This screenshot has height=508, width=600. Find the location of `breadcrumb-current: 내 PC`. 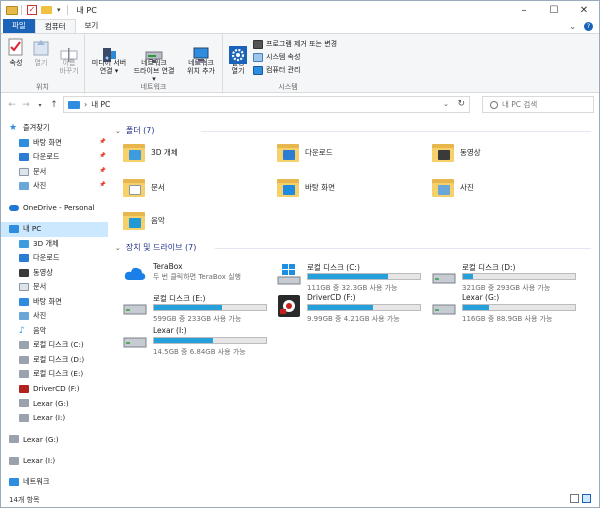

breadcrumb-current: 내 PC is located at coordinates (100, 104).